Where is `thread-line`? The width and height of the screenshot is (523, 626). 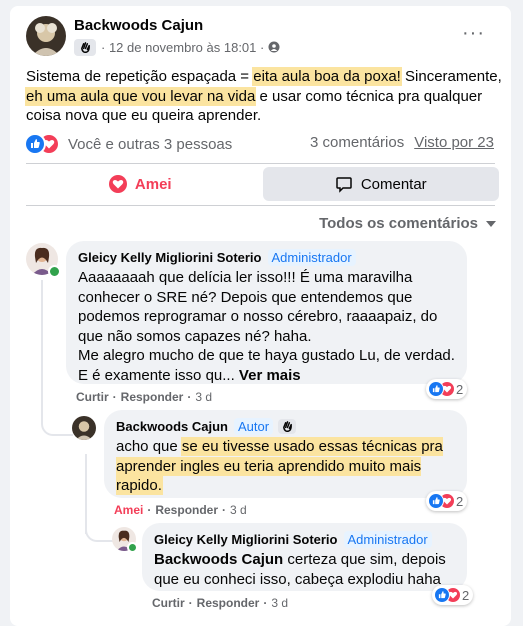 thread-line is located at coordinates (42, 350).